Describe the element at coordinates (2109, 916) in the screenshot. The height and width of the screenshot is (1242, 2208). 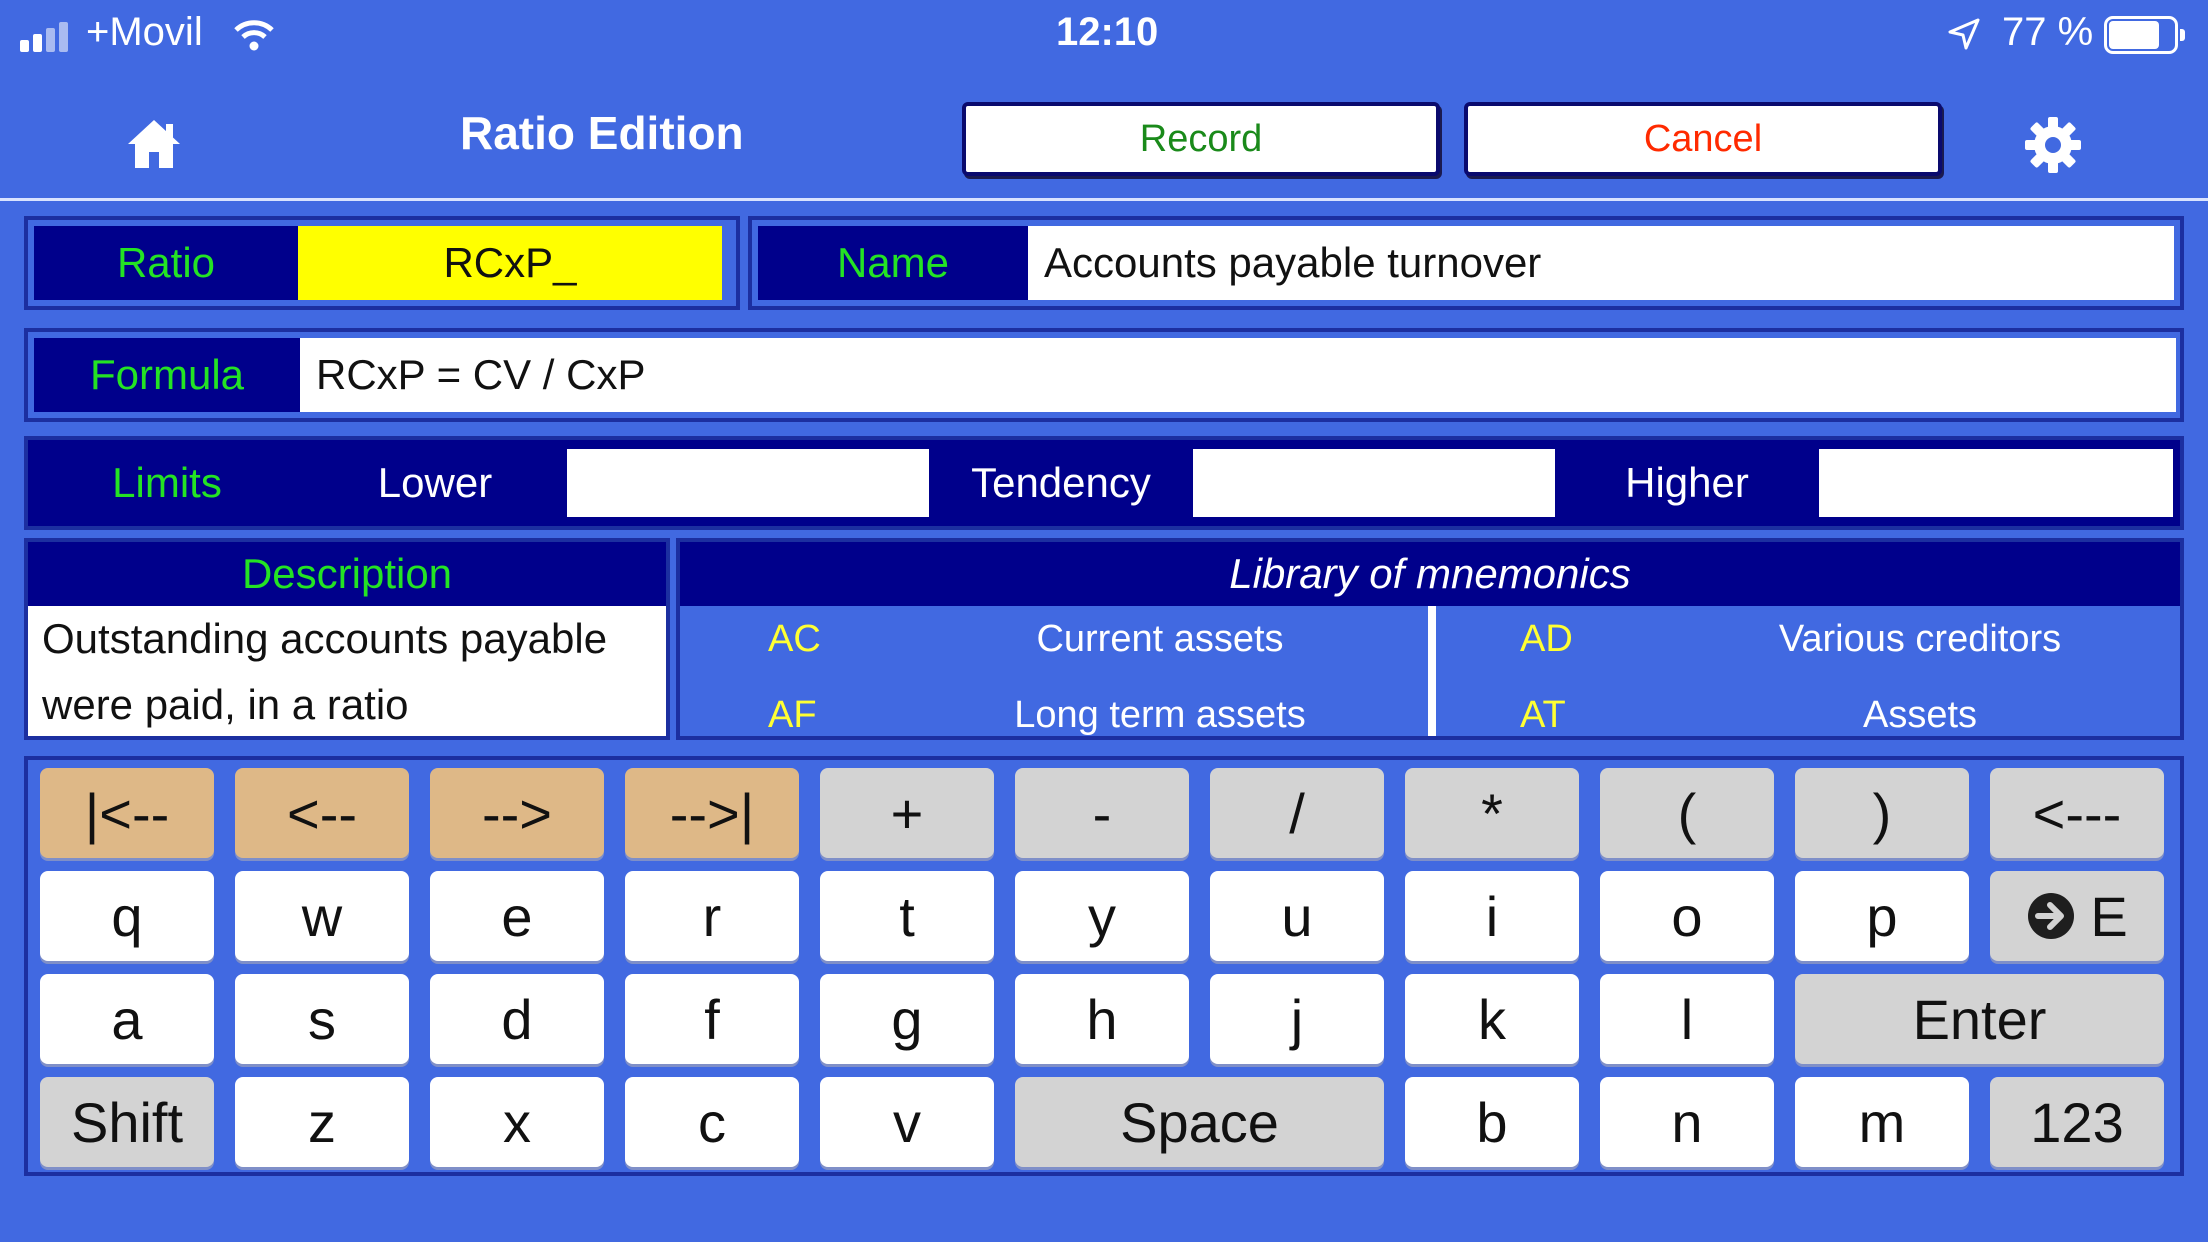
I see `key-e-label: E` at that location.